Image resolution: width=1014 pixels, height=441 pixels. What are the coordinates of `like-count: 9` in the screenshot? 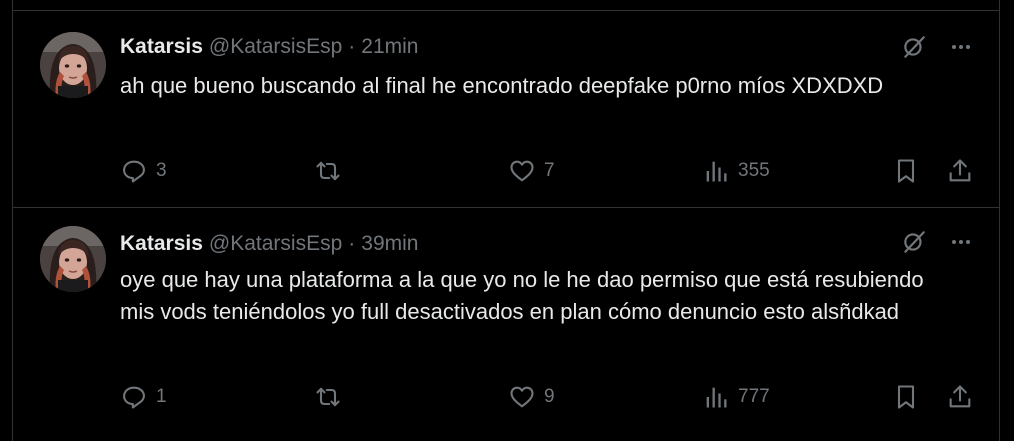 It's located at (549, 396).